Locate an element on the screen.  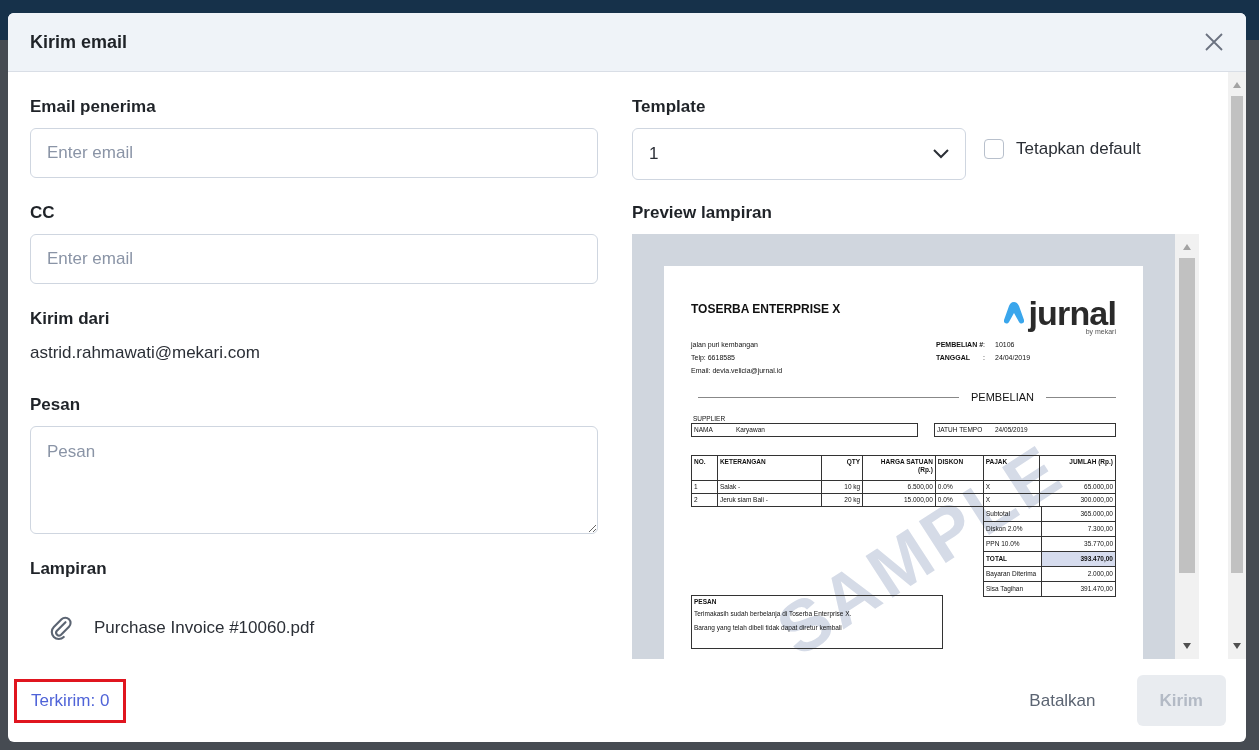
company-name: TOSERBA ENTERPRISE X is located at coordinates (766, 309).